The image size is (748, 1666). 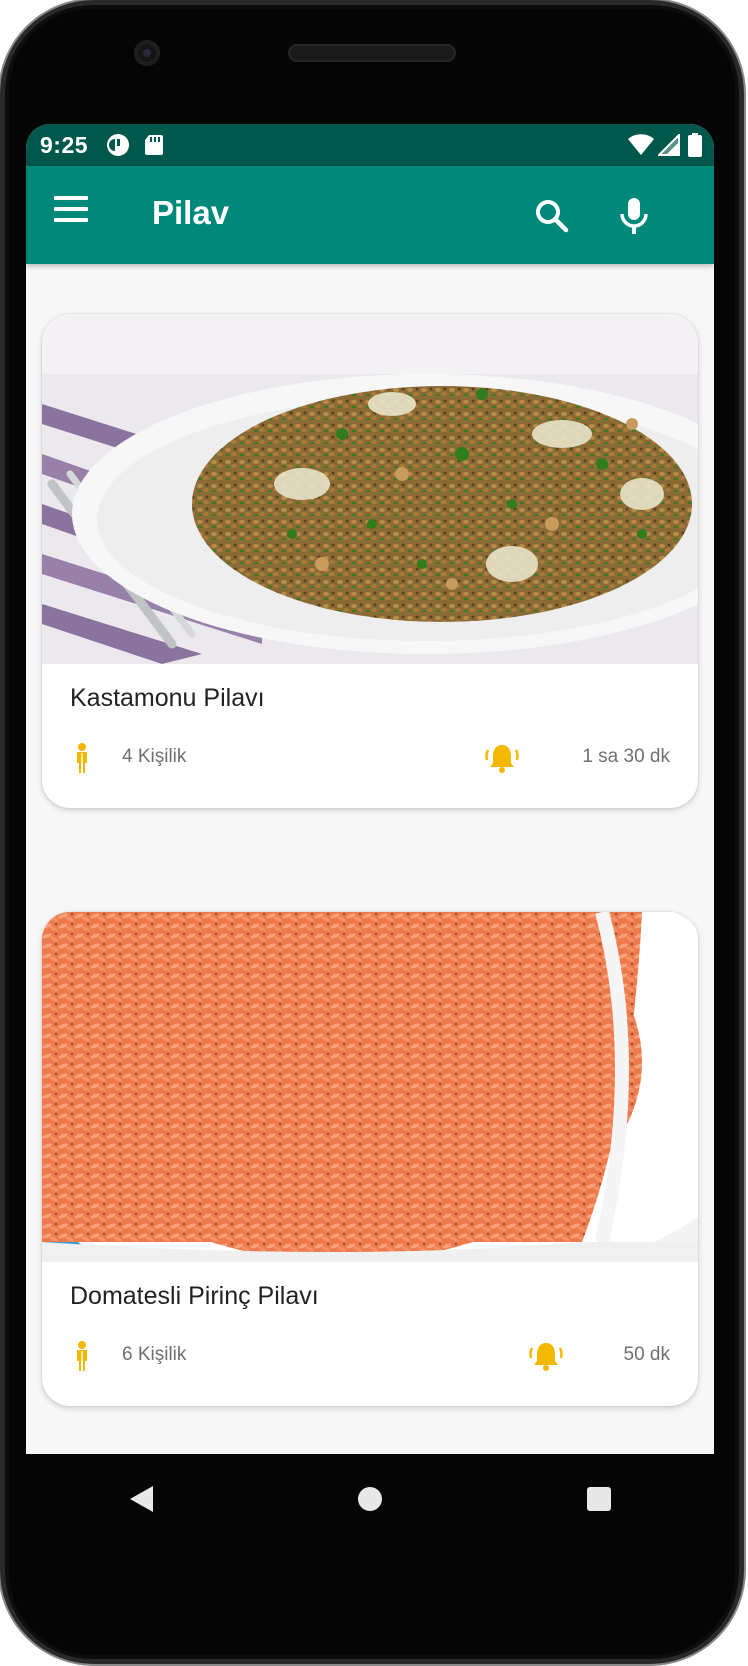 I want to click on duration-text: 1 sa 30 dk, so click(x=626, y=756).